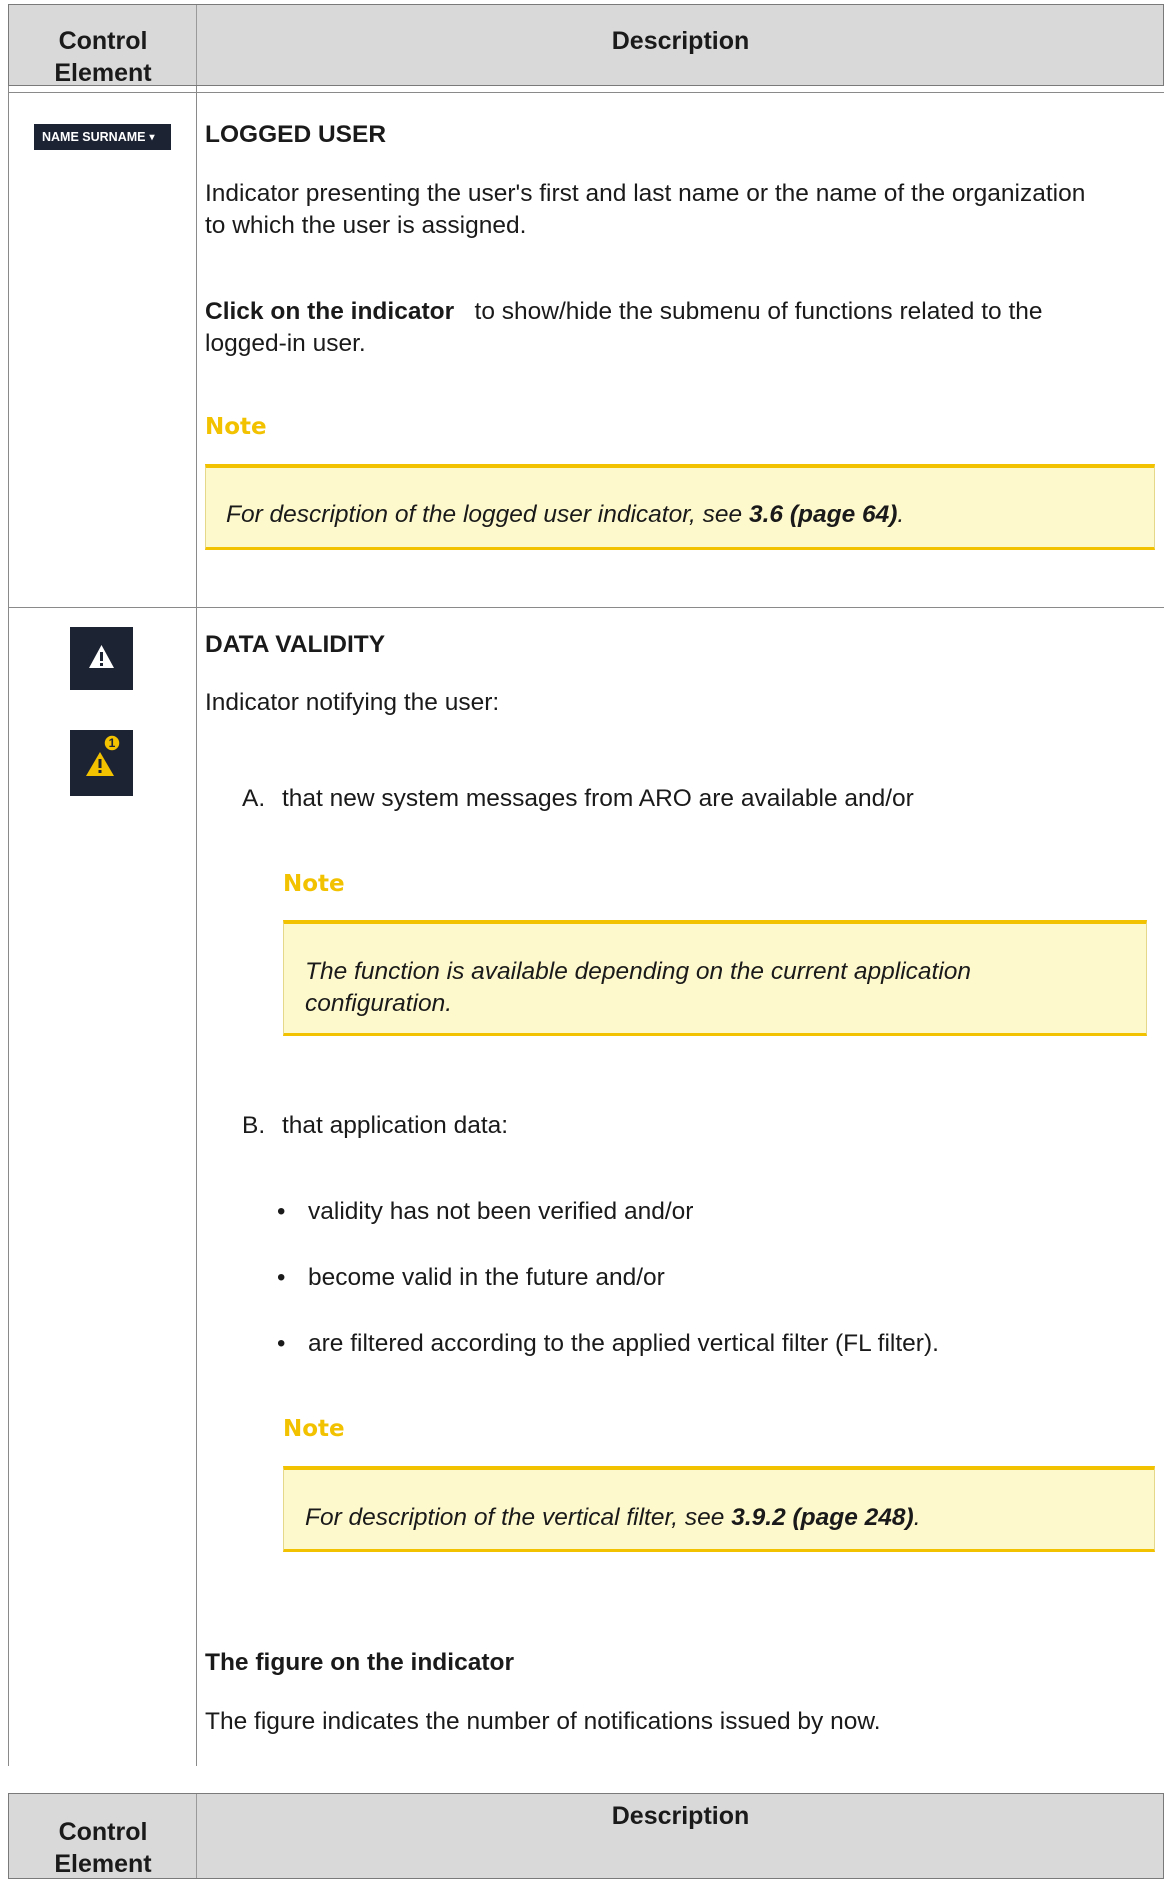 The height and width of the screenshot is (1879, 1164). Describe the element at coordinates (103, 755) in the screenshot. I see `warning-with-count-icon` at that location.